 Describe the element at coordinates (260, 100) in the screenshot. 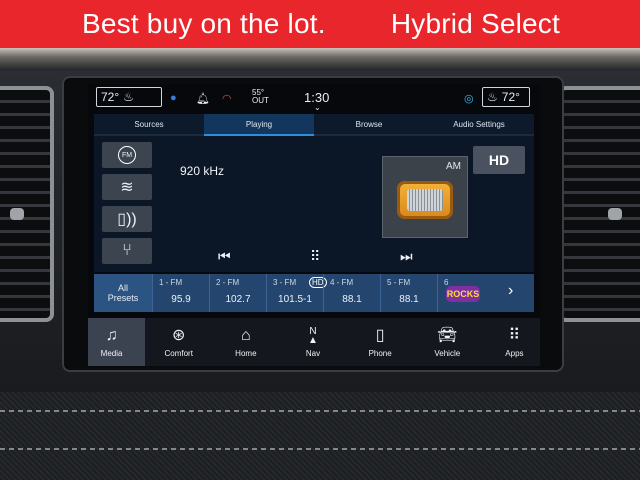

I see `outside-temp-label: OUT` at that location.